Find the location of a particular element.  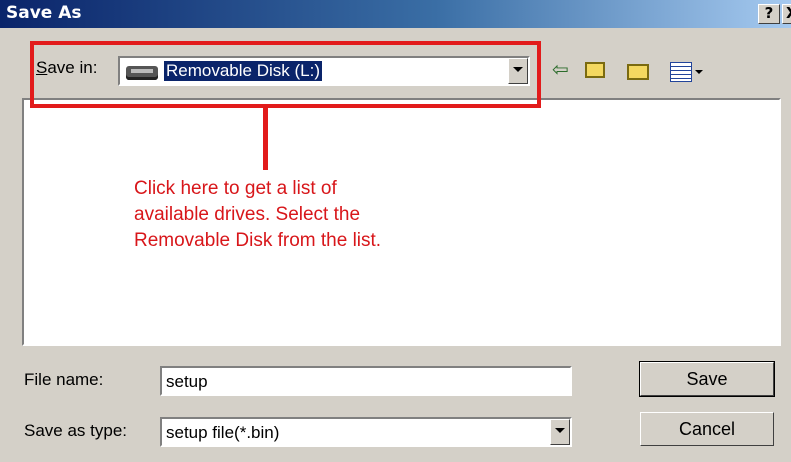

save-button: Save is located at coordinates (707, 379).